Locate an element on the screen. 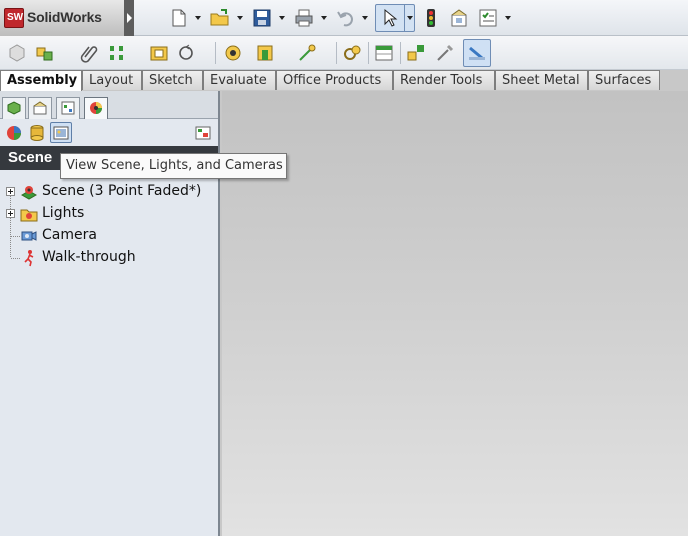 The image size is (688, 536). tab-property-manager is located at coordinates (40, 108).